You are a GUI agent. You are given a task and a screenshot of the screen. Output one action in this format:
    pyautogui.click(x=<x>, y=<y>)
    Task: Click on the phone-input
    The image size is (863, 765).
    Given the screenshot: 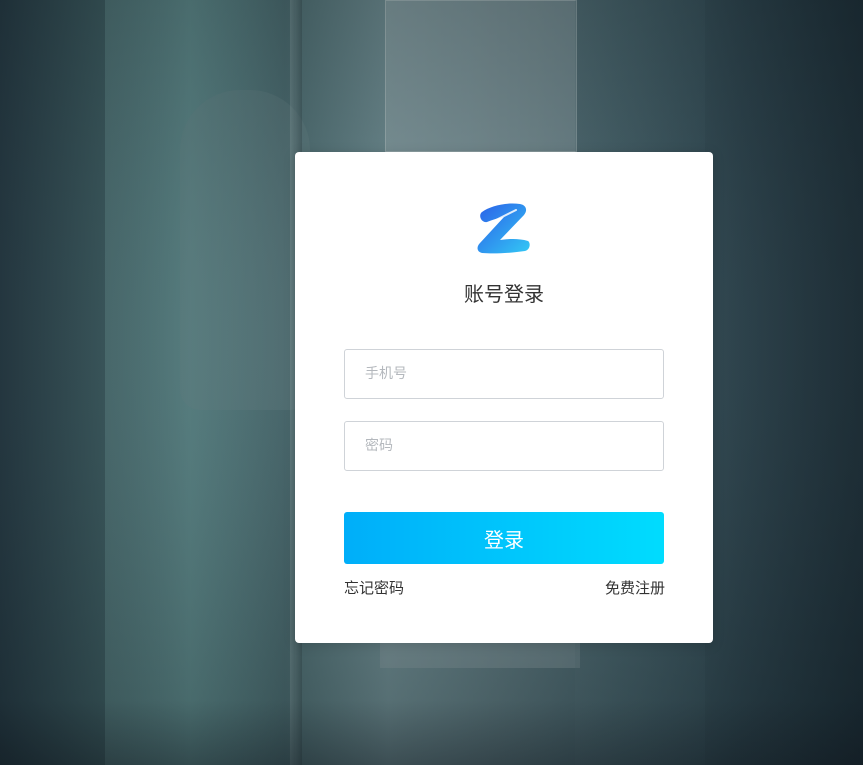 What is the action you would take?
    pyautogui.click(x=504, y=374)
    